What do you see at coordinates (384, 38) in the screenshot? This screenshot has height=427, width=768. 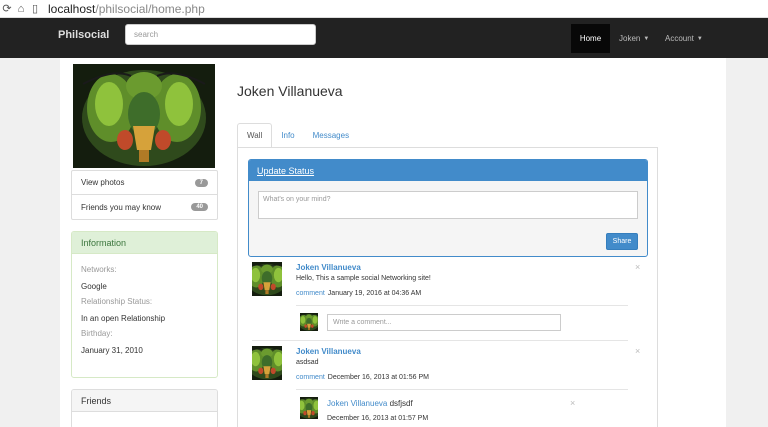 I see `navbar: Philsocial Home Joken▼ Account▼` at bounding box center [384, 38].